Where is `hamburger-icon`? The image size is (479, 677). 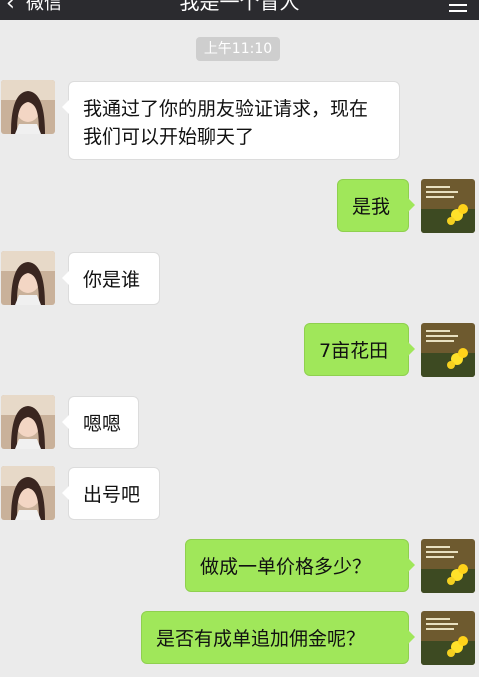
hamburger-icon is located at coordinates (458, 6).